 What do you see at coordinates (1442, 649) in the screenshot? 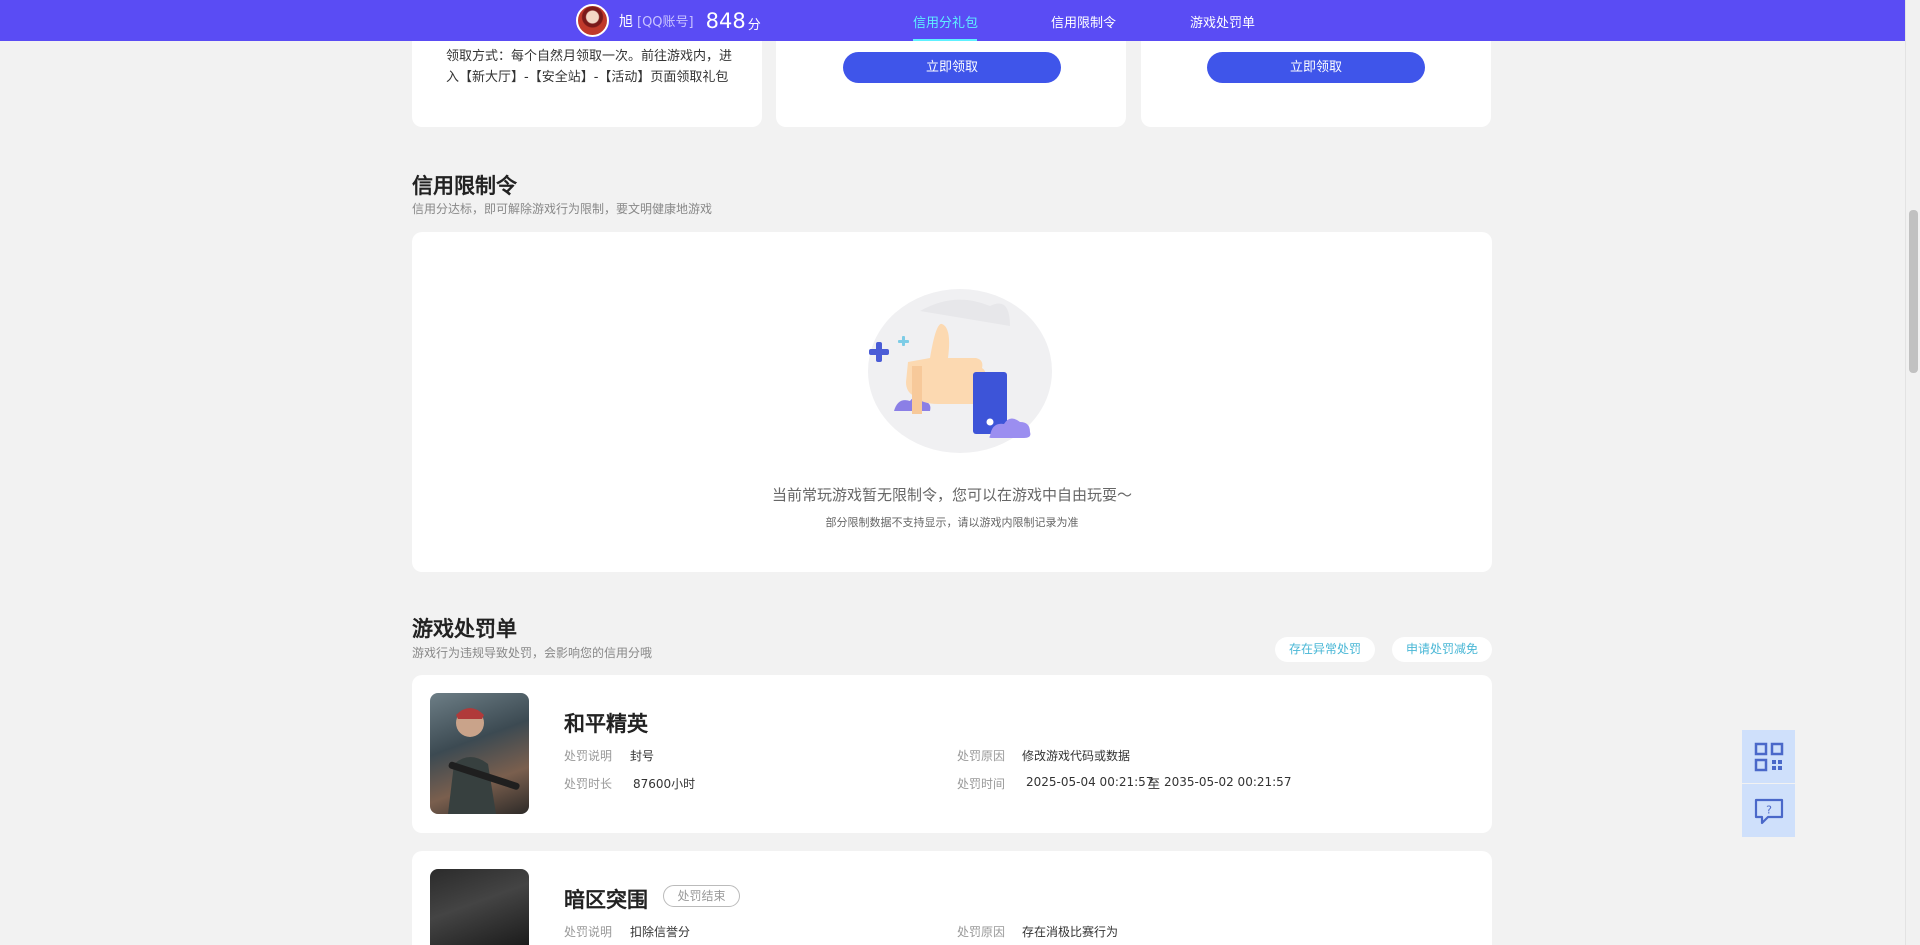
I see `penalty-reduction-button: 申请处罚减免` at bounding box center [1442, 649].